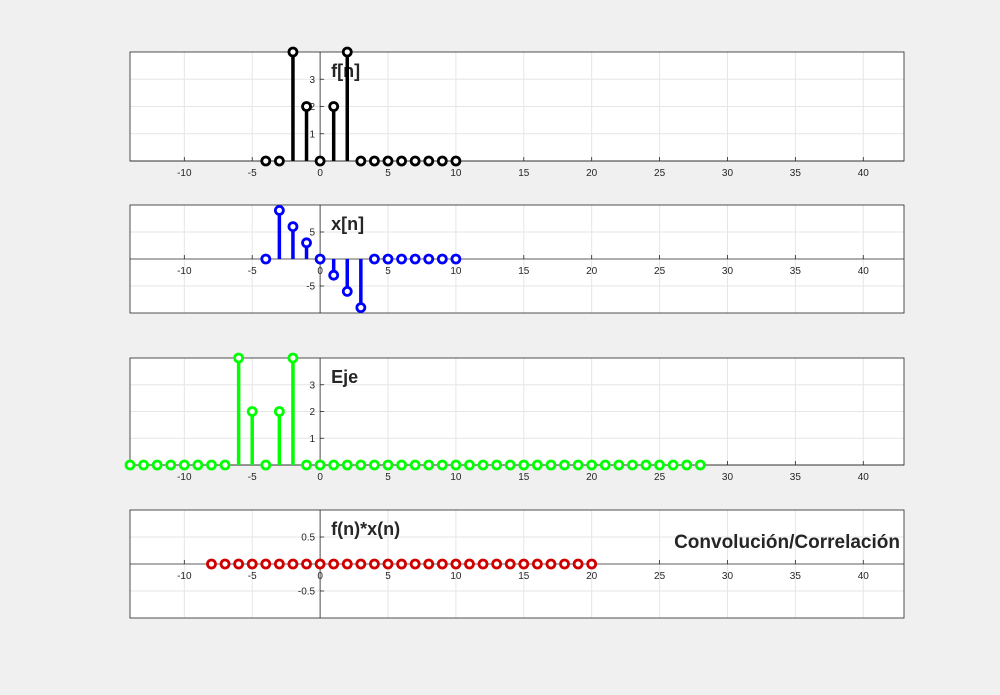 This screenshot has height=695, width=1000. I want to click on y-tick-label: -5, so click(310, 287).